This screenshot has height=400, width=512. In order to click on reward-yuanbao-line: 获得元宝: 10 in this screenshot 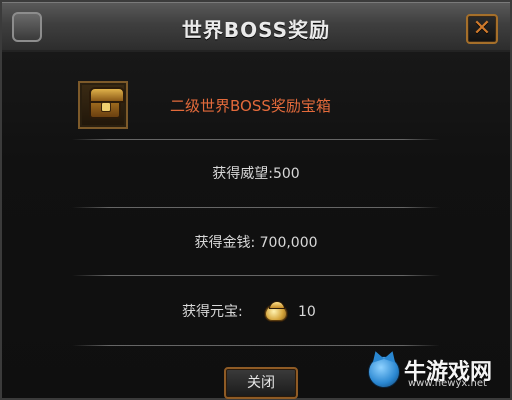, I will do `click(256, 312)`.